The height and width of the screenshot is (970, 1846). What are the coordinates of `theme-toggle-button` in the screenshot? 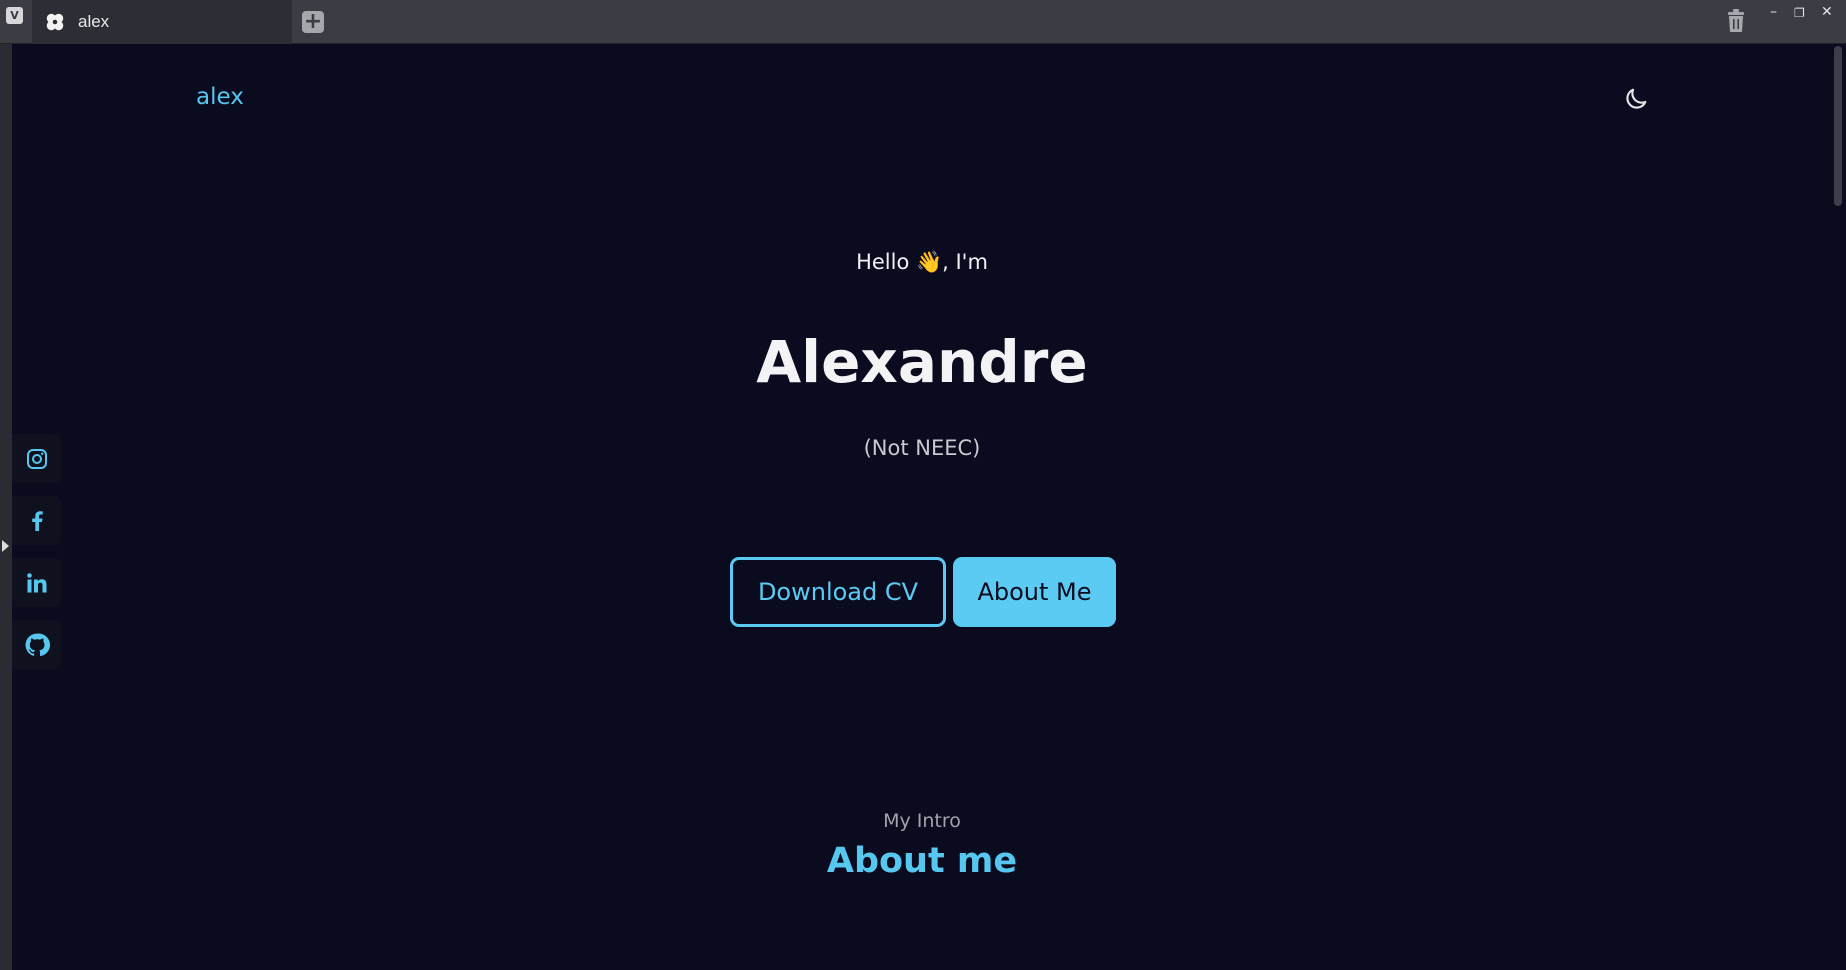 It's located at (1636, 99).